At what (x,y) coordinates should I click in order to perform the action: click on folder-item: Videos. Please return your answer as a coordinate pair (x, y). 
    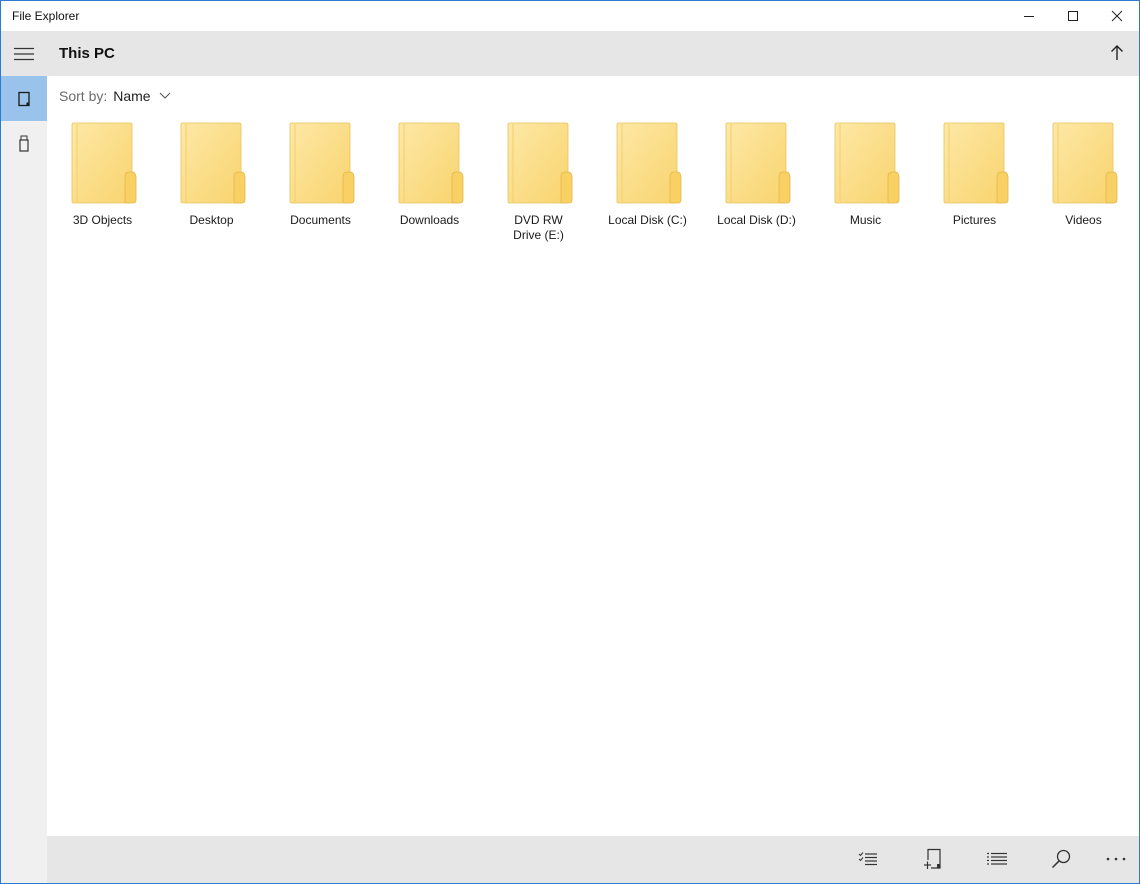
    Looking at the image, I should click on (1083, 187).